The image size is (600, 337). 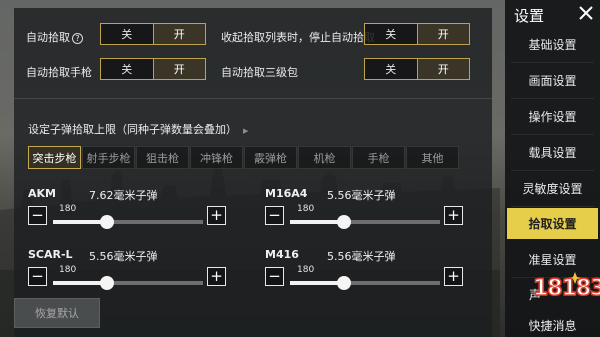 I want to click on tab-sniper-rifle: 狙击枪, so click(x=162, y=157).